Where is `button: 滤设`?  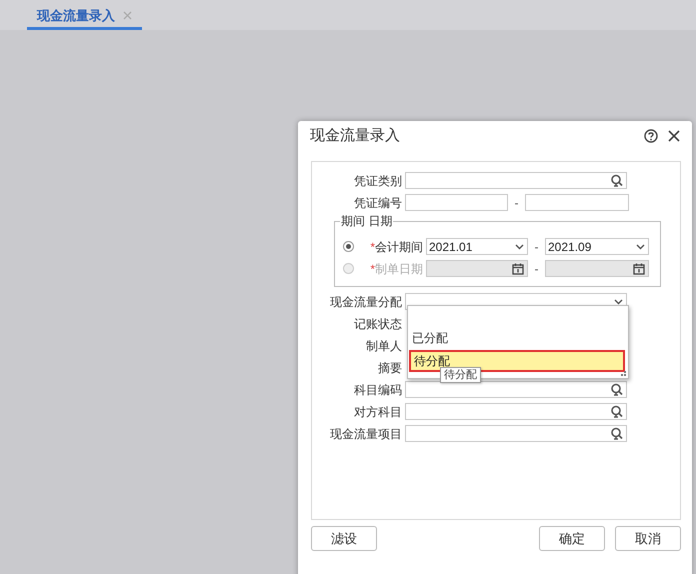 button: 滤设 is located at coordinates (344, 538).